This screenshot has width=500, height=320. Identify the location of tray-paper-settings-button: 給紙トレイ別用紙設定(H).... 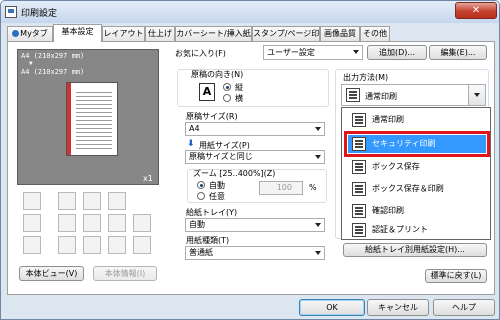
(415, 250).